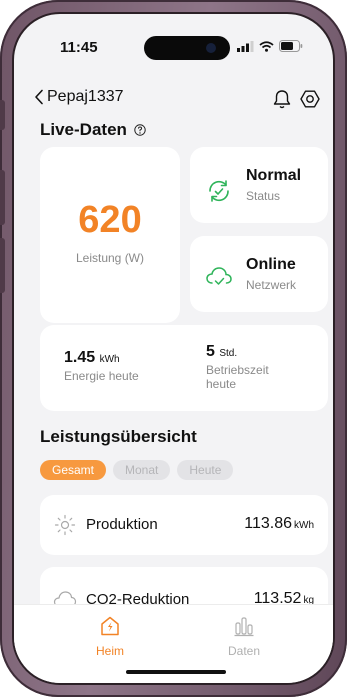 The image size is (347, 697). What do you see at coordinates (110, 220) in the screenshot?
I see `power-value: 620` at bounding box center [110, 220].